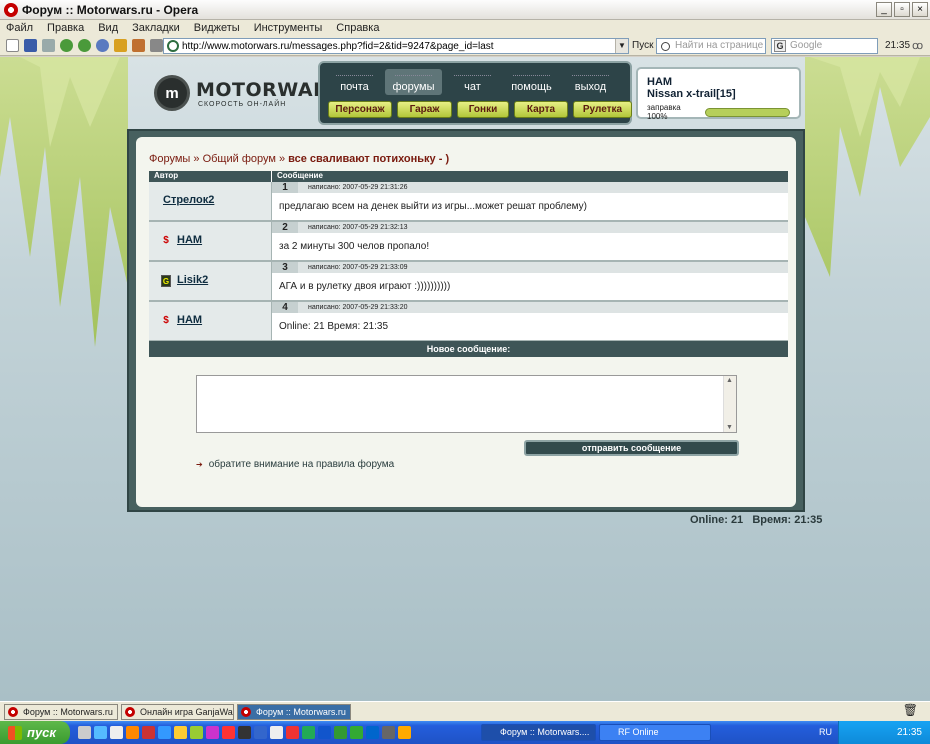 The height and width of the screenshot is (744, 930). Describe the element at coordinates (717, 520) in the screenshot. I see `online-count: Online: 21` at that location.